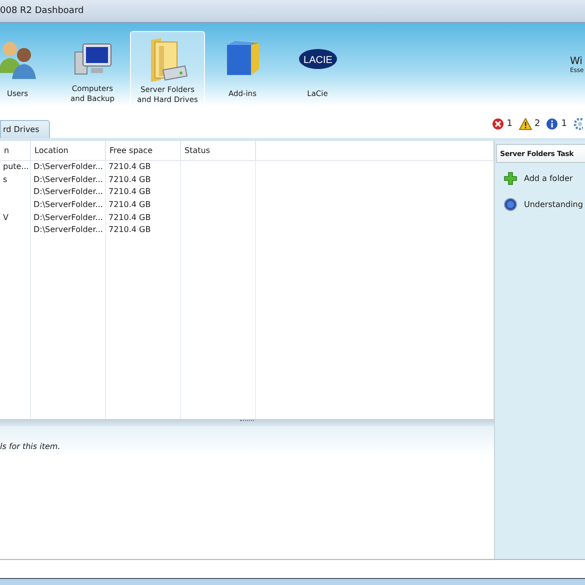  Describe the element at coordinates (42, 11) in the screenshot. I see `window-title: 008 R2 Dashboard` at that location.